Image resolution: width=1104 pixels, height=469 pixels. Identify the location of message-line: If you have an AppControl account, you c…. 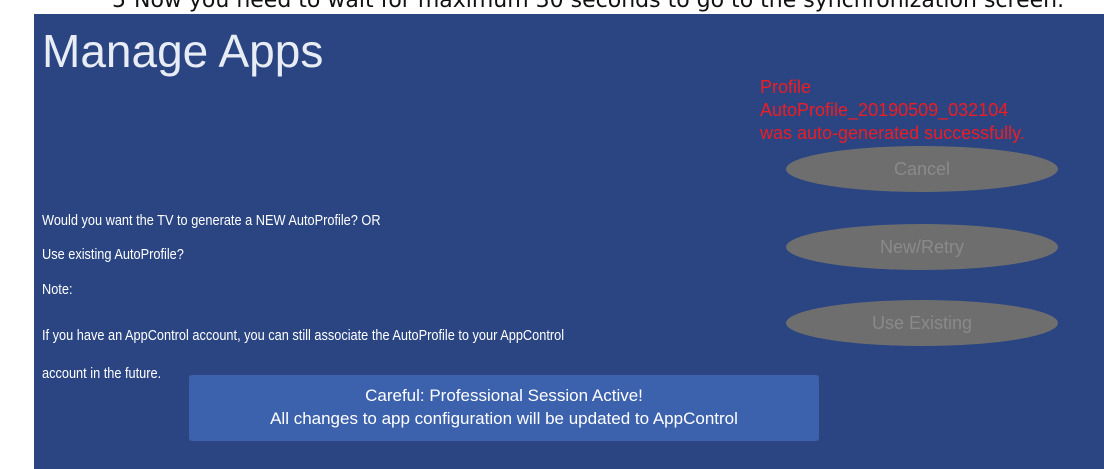
(303, 336).